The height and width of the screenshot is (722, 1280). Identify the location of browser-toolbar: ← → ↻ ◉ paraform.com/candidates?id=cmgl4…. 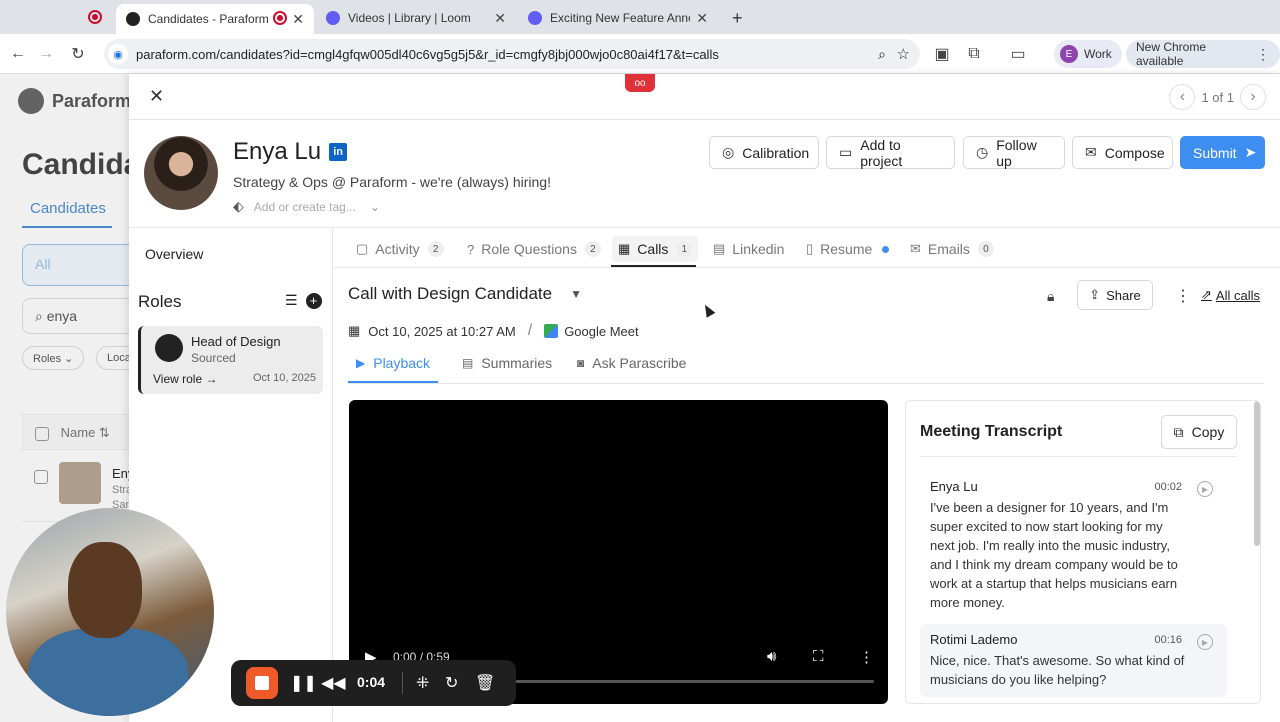
(640, 54).